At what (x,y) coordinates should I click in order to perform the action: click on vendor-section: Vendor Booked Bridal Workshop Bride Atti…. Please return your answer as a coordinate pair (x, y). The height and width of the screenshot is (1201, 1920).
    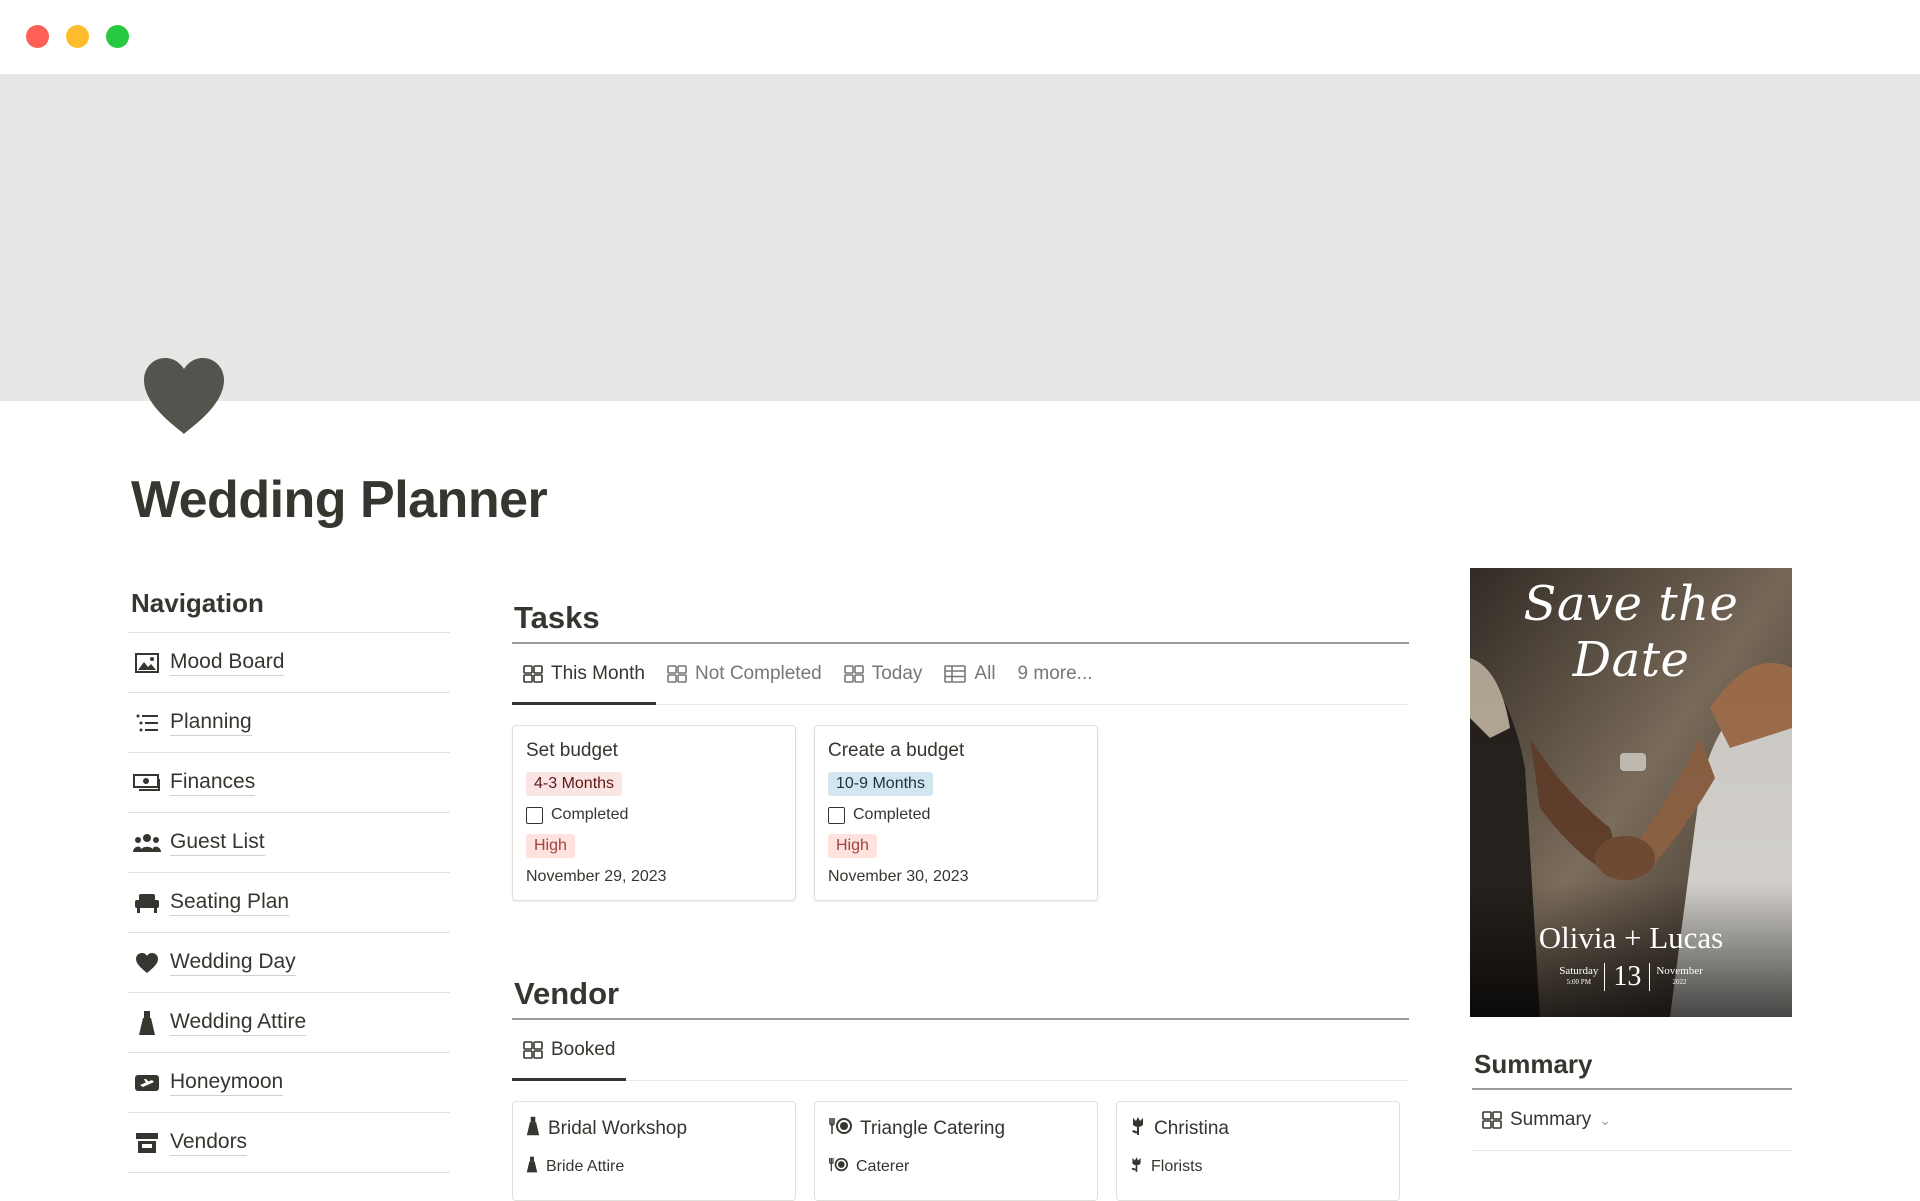
    Looking at the image, I should click on (960, 1085).